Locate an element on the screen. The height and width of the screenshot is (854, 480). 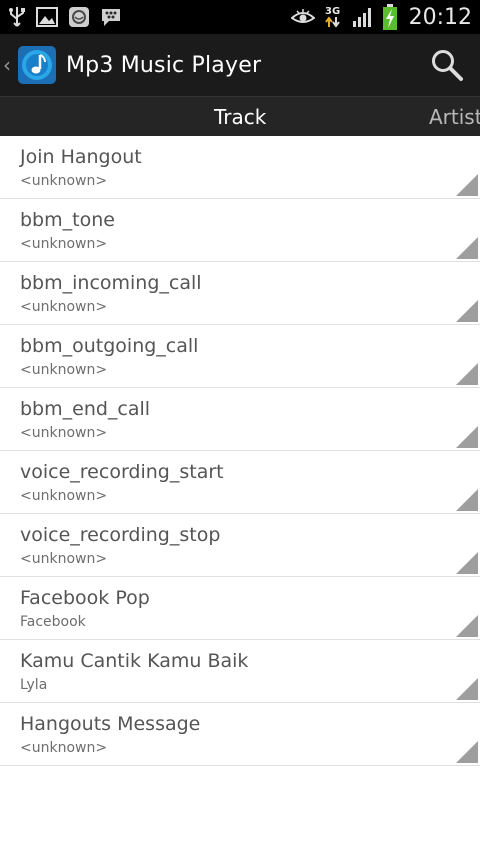
track-artist: Facebook is located at coordinates (53, 622).